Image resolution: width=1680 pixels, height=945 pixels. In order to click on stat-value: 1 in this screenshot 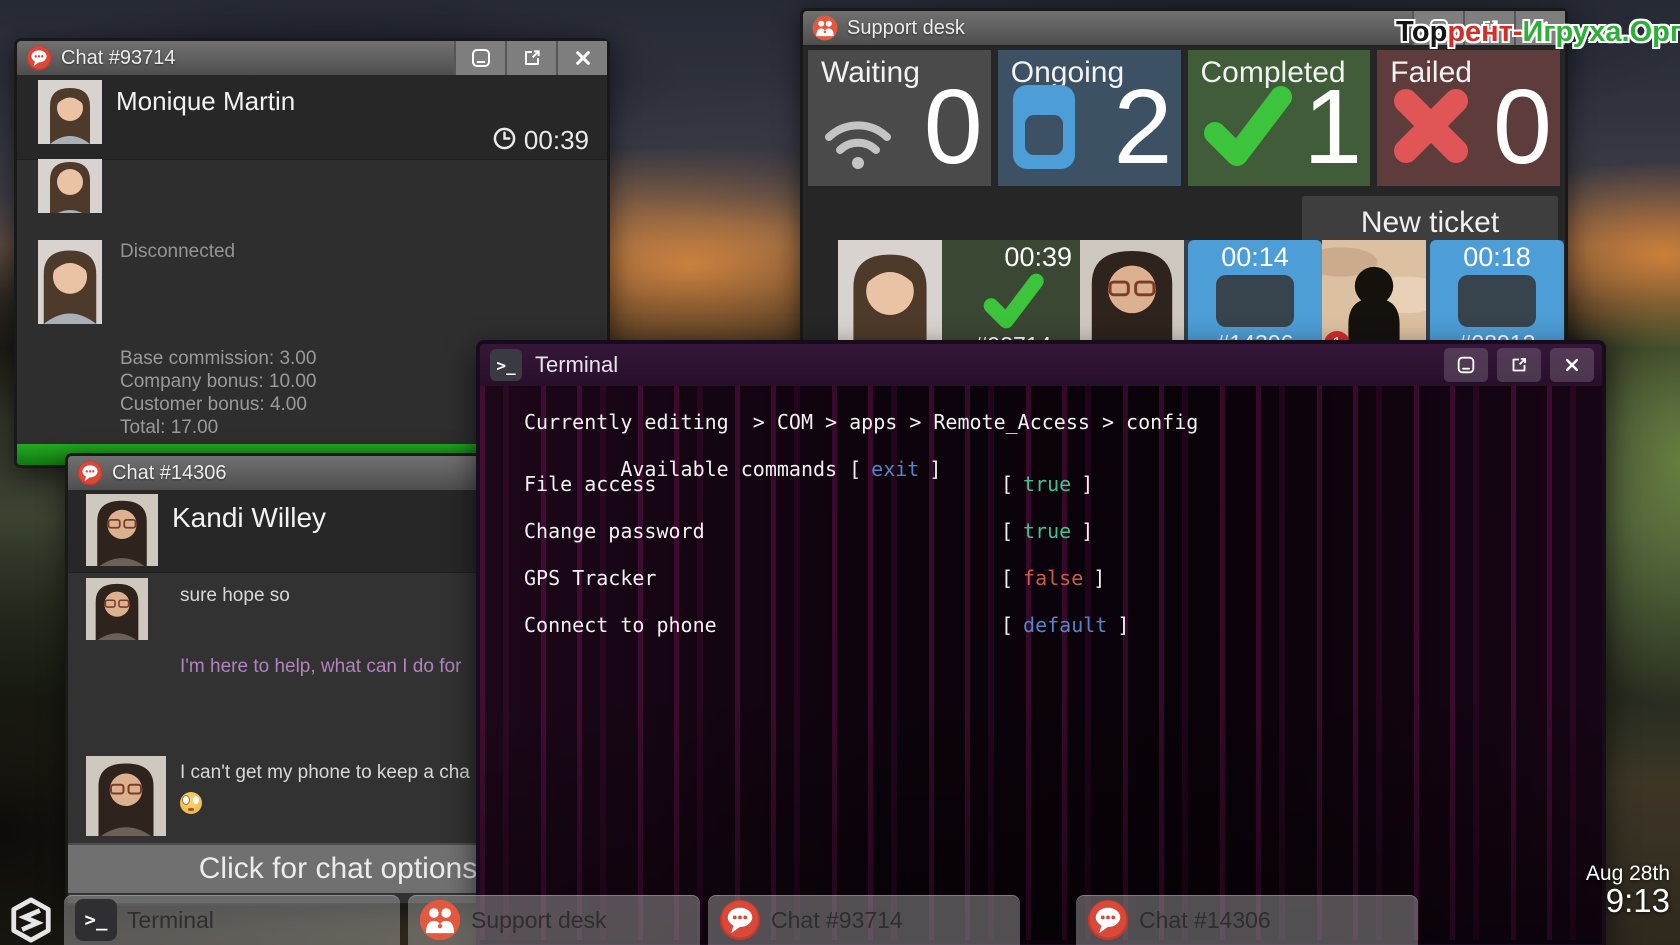, I will do `click(1333, 127)`.